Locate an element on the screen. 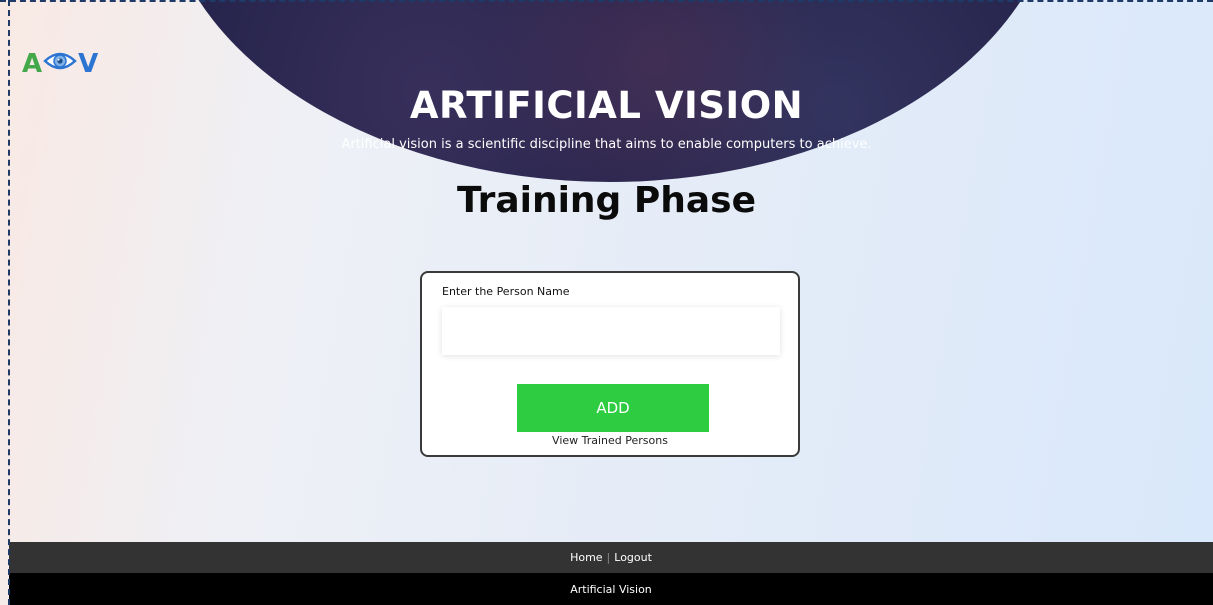 The width and height of the screenshot is (1213, 605). footer-home-link: Home is located at coordinates (586, 557).